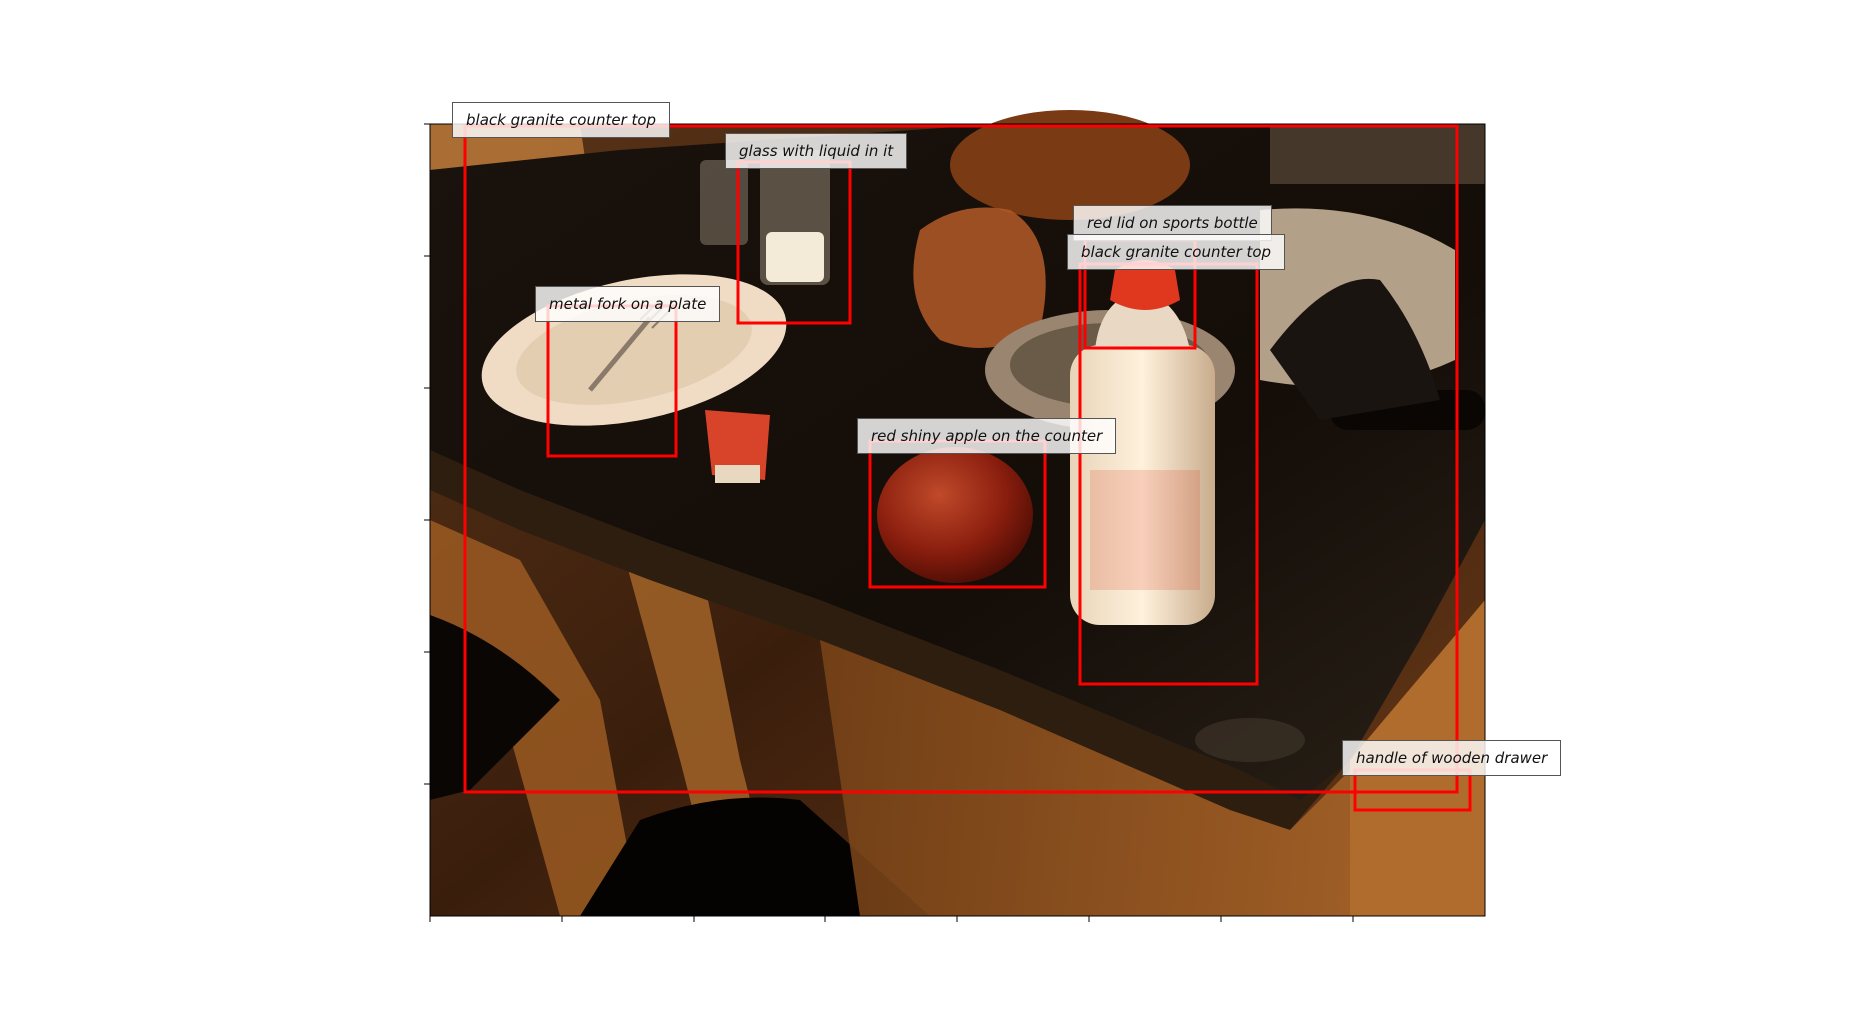 The height and width of the screenshot is (1022, 1855). I want to click on liquid-in-glass, so click(795, 257).